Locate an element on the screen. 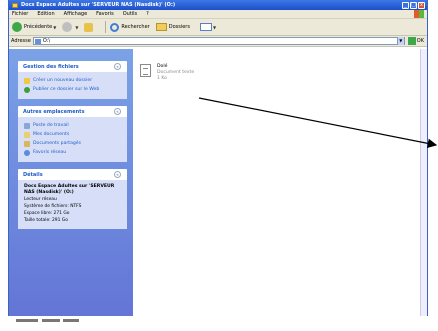 Image resolution: width=438 pixels, height=331 pixels. address-bar: Adresse O:\ ▼ OK is located at coordinates (218, 41).